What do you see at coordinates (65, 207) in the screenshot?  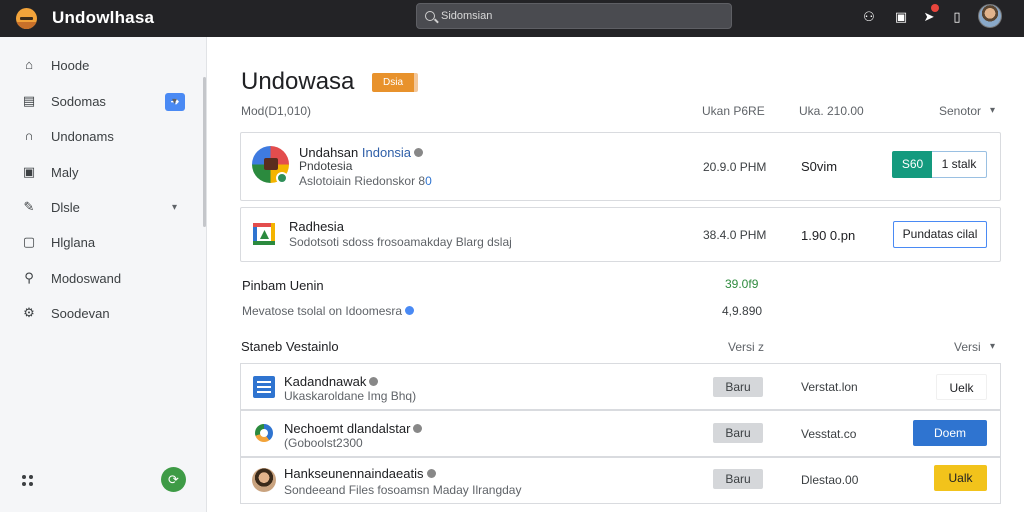 I see `sidebar-item-label: Dlsle` at bounding box center [65, 207].